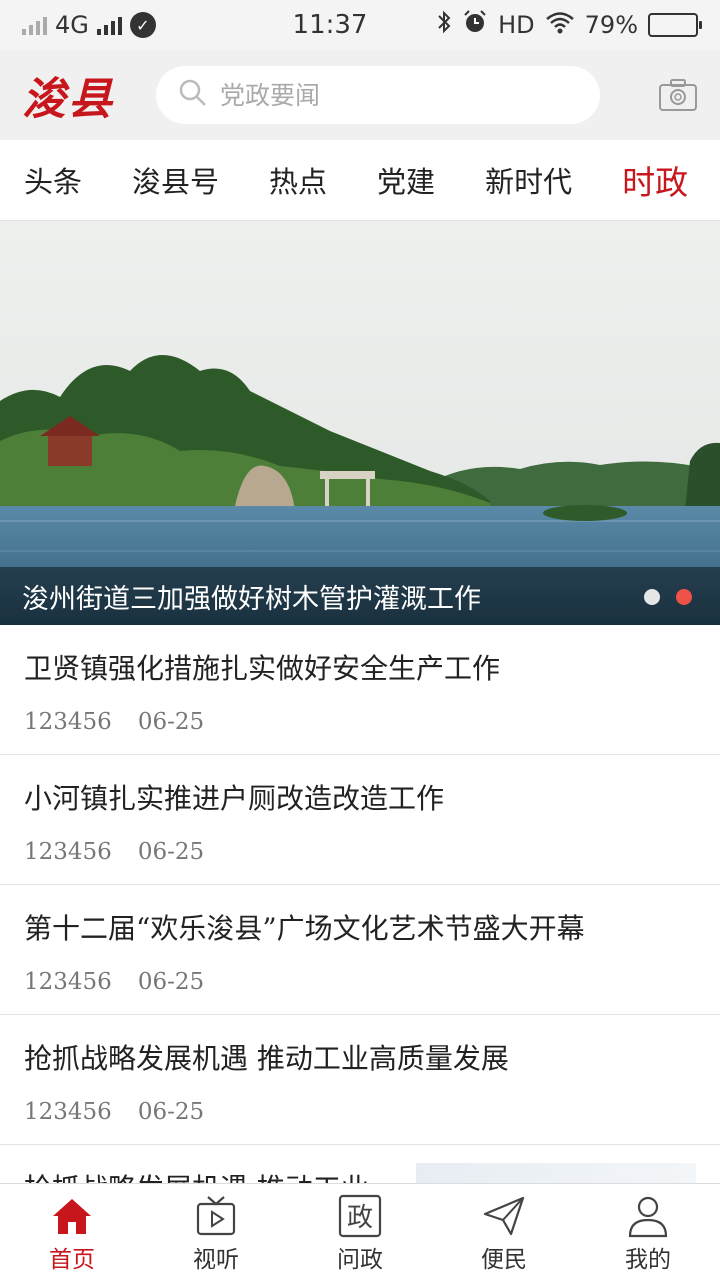 Image resolution: width=720 pixels, height=1280 pixels. I want to click on tab-politics: 时政, so click(655, 180).